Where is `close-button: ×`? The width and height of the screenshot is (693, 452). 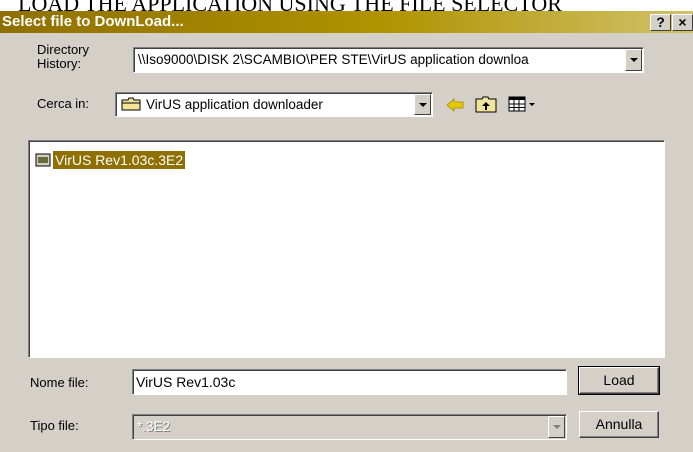 close-button: × is located at coordinates (682, 22).